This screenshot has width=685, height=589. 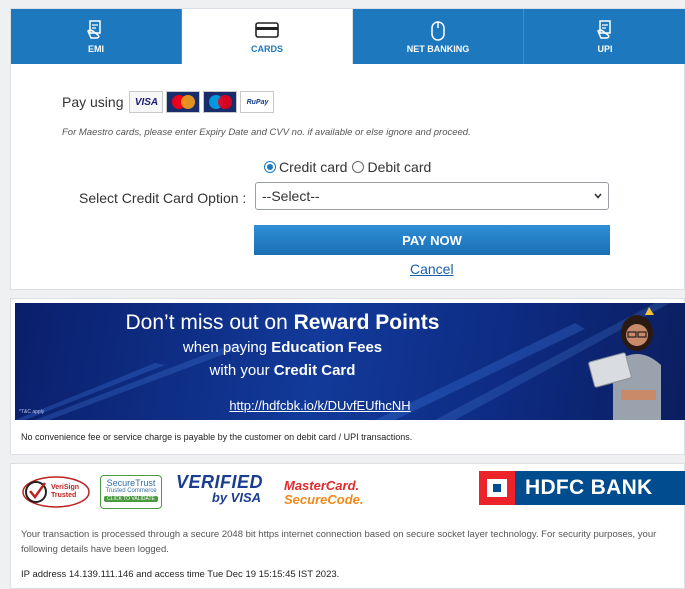 I want to click on hdfc-bank-name: HDFC BANK, so click(x=600, y=488).